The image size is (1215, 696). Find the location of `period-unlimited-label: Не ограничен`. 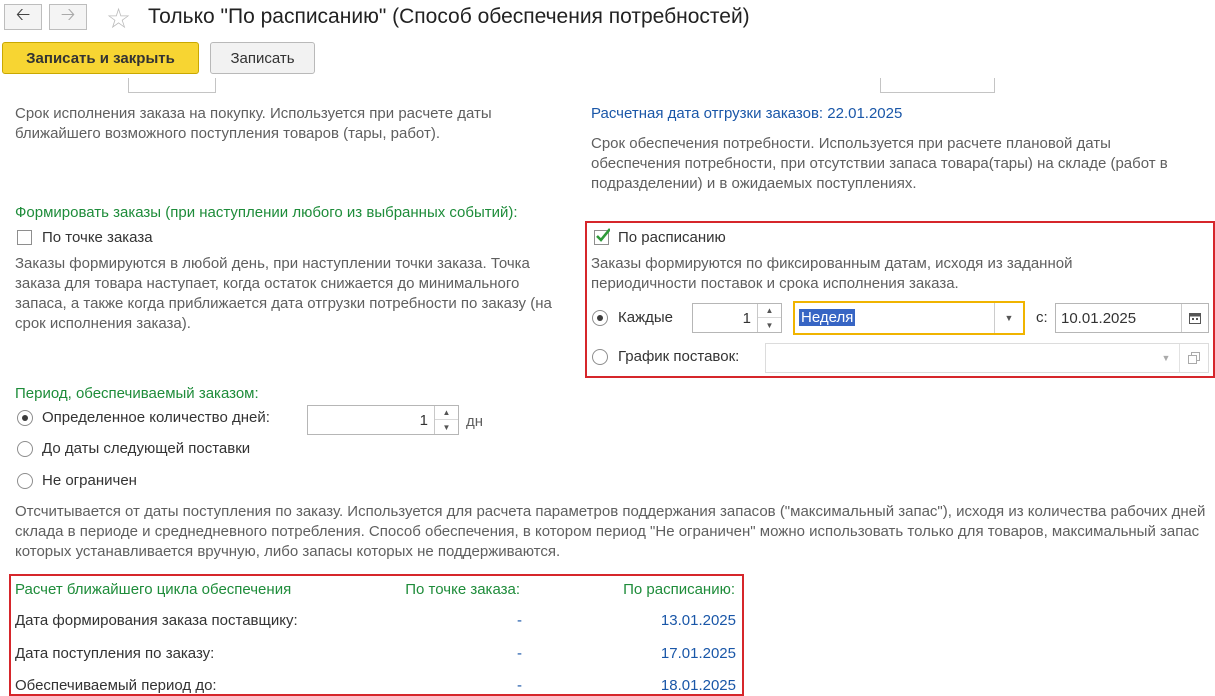

period-unlimited-label: Не ограничен is located at coordinates (89, 480).